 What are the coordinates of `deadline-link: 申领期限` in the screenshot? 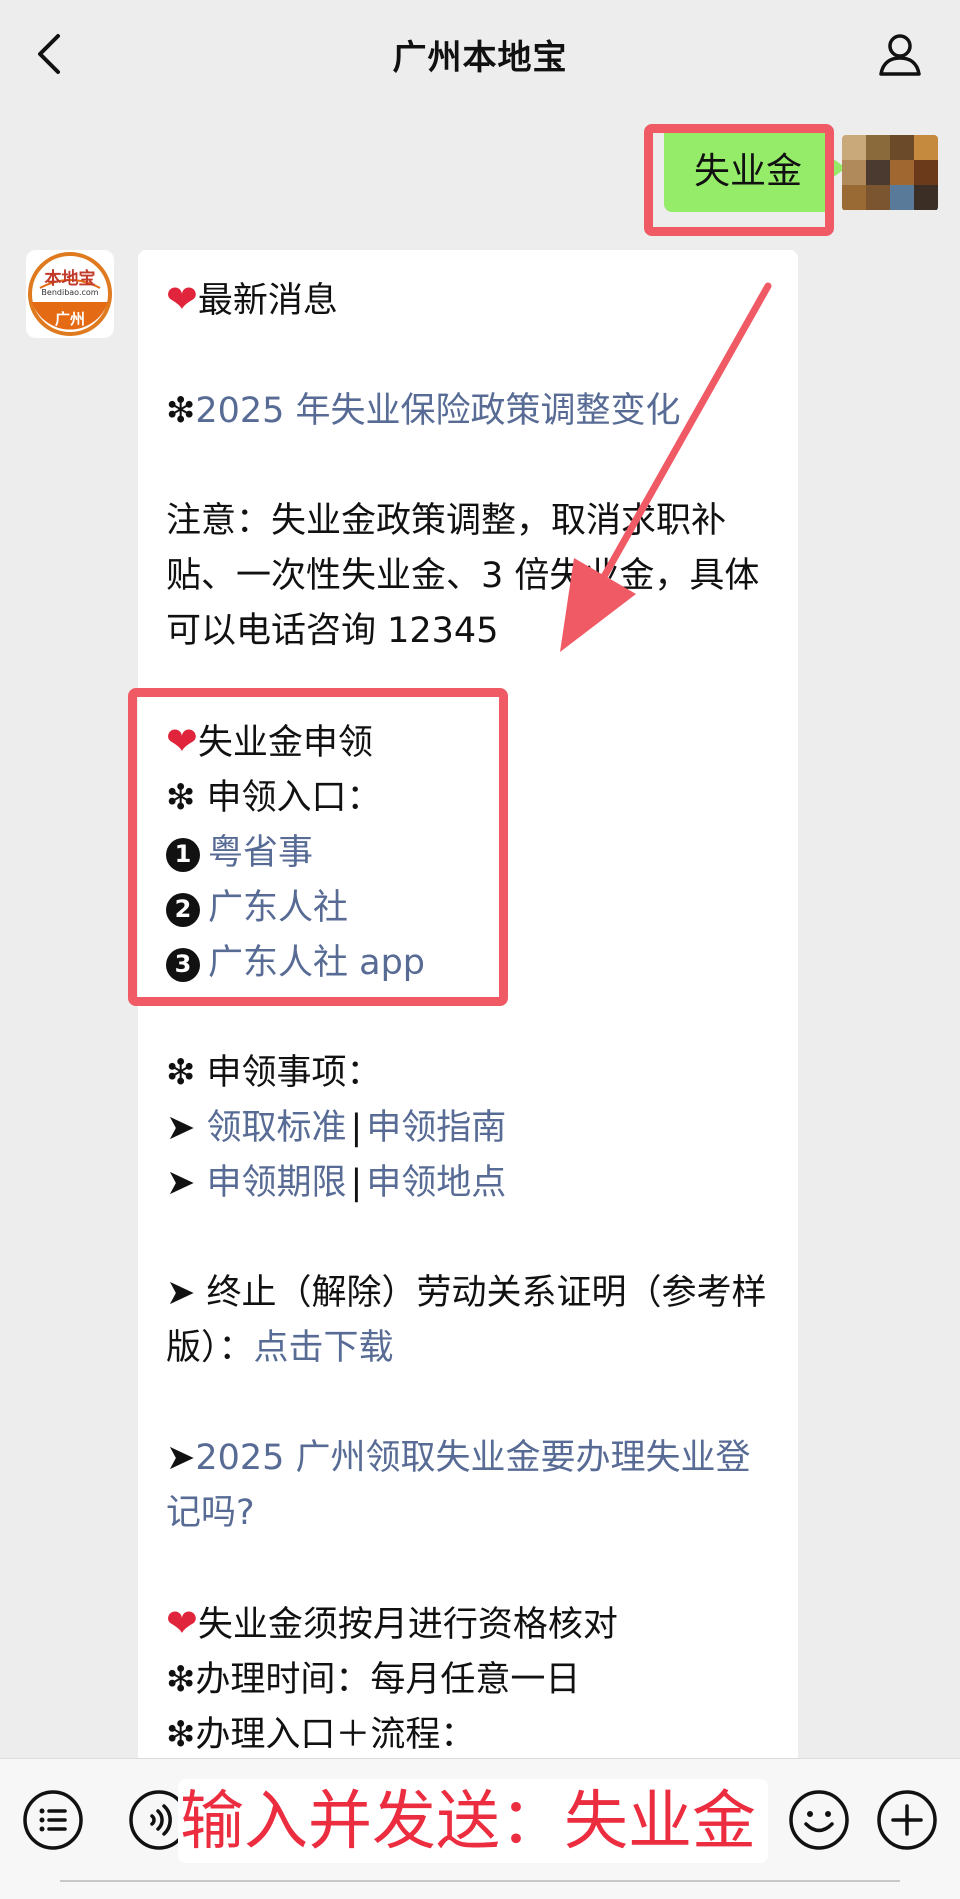 It's located at (276, 1183).